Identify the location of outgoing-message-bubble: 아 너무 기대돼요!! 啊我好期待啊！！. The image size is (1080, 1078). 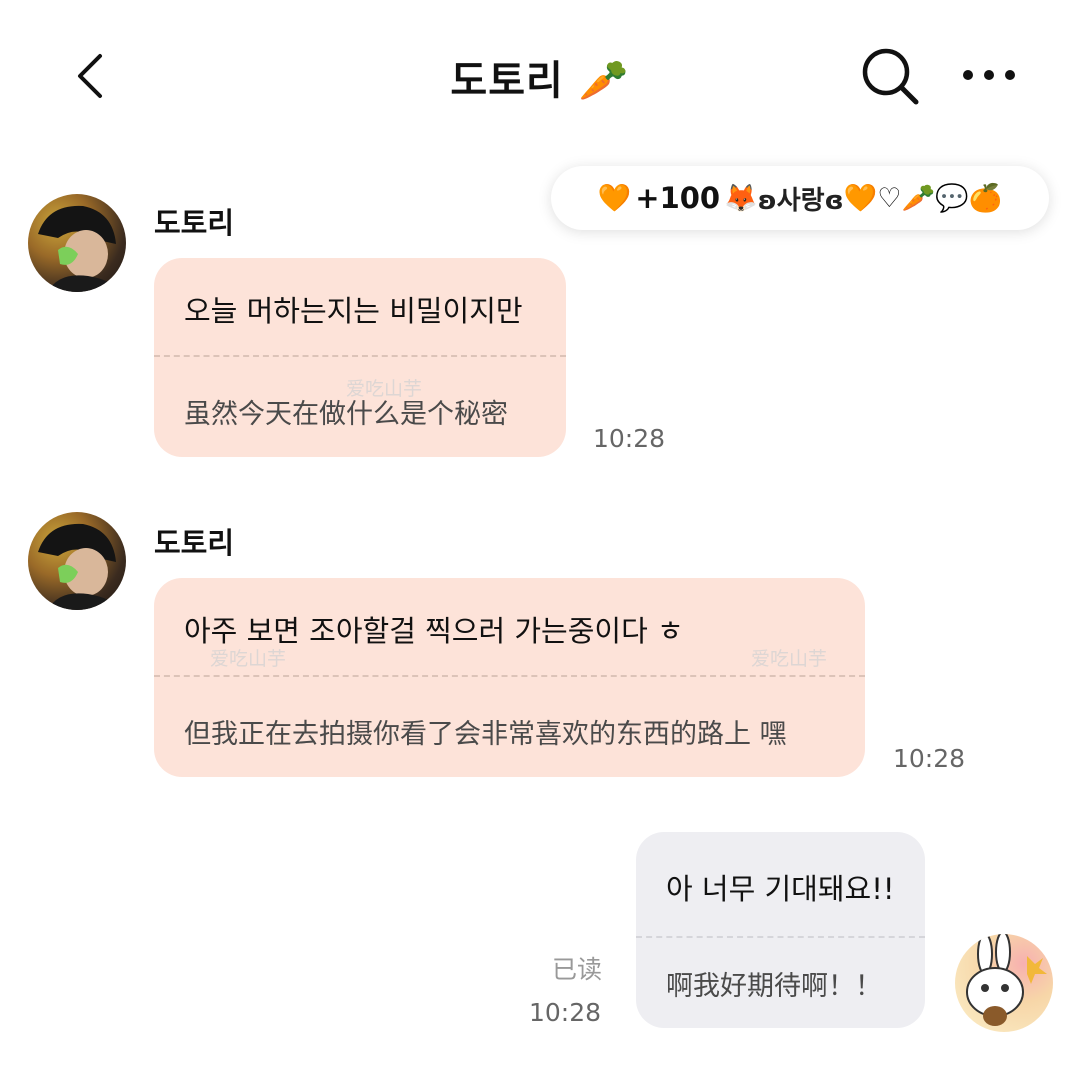
(780, 930).